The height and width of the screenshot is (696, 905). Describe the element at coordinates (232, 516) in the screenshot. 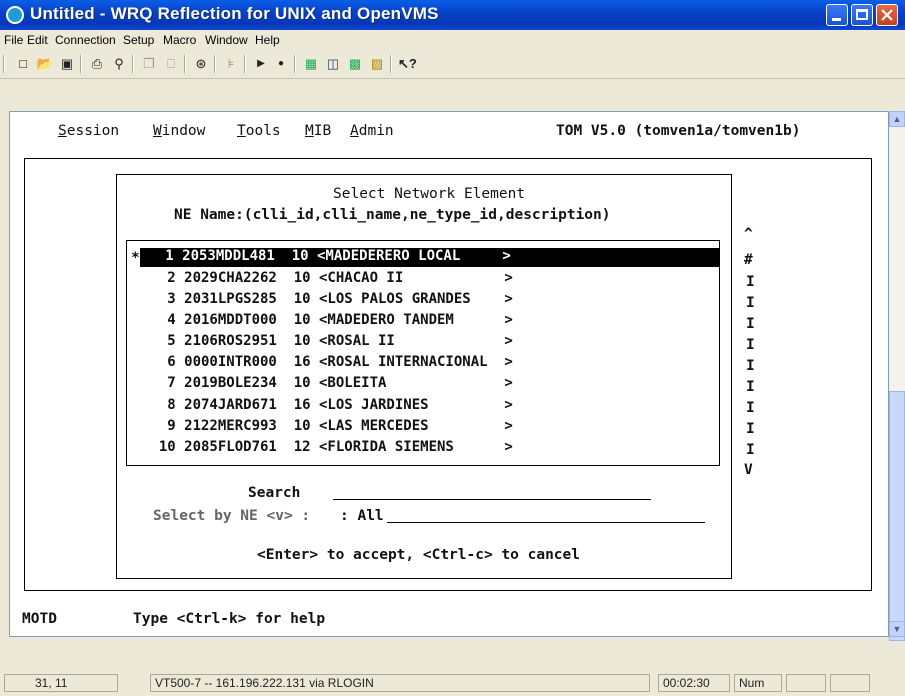

I see `select-by-label: Select by NE <v> :` at that location.